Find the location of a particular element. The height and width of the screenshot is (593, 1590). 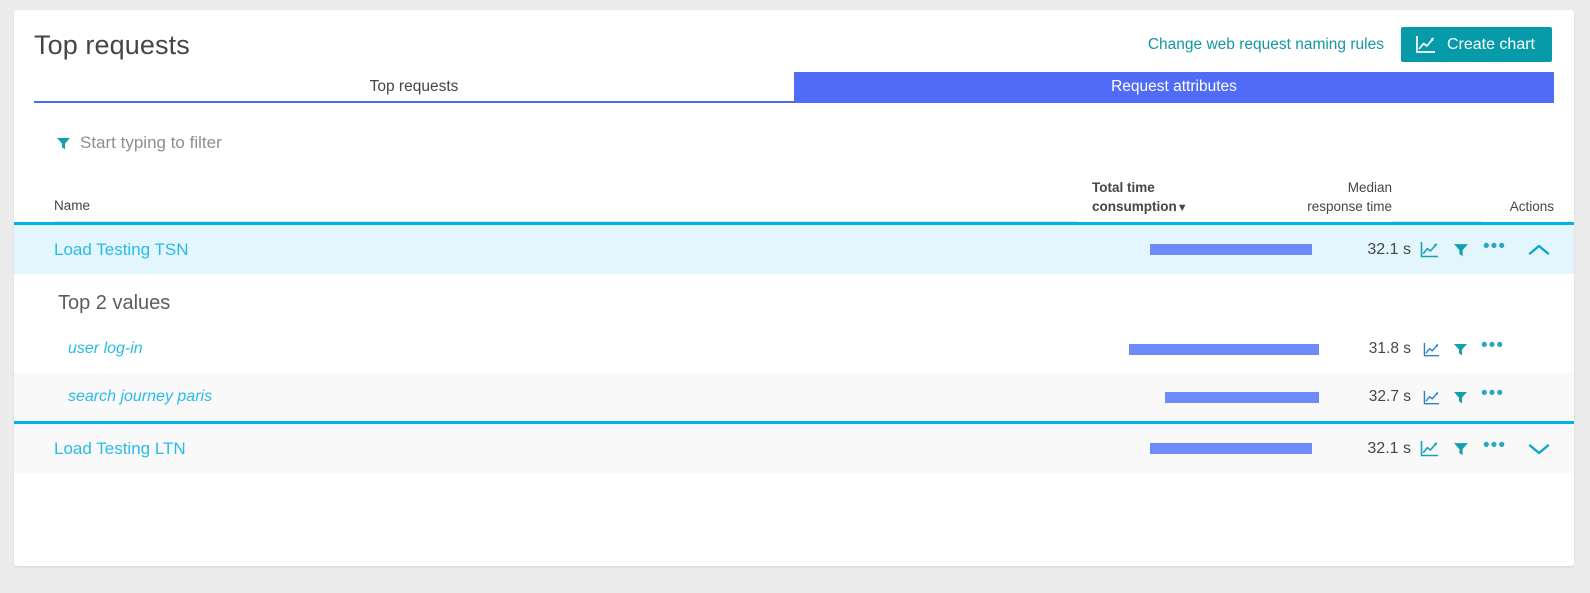

column-header-total-time-label: Total time consumption is located at coordinates (1134, 197).